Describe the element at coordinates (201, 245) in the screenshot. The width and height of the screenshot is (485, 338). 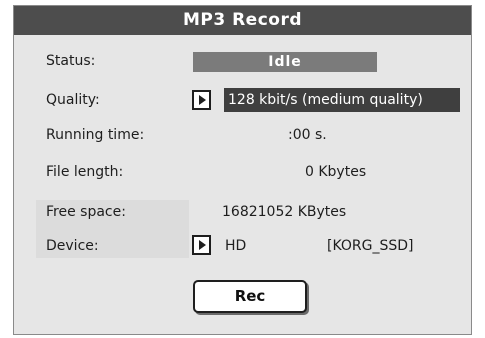
I see `device-arrow-icon` at that location.